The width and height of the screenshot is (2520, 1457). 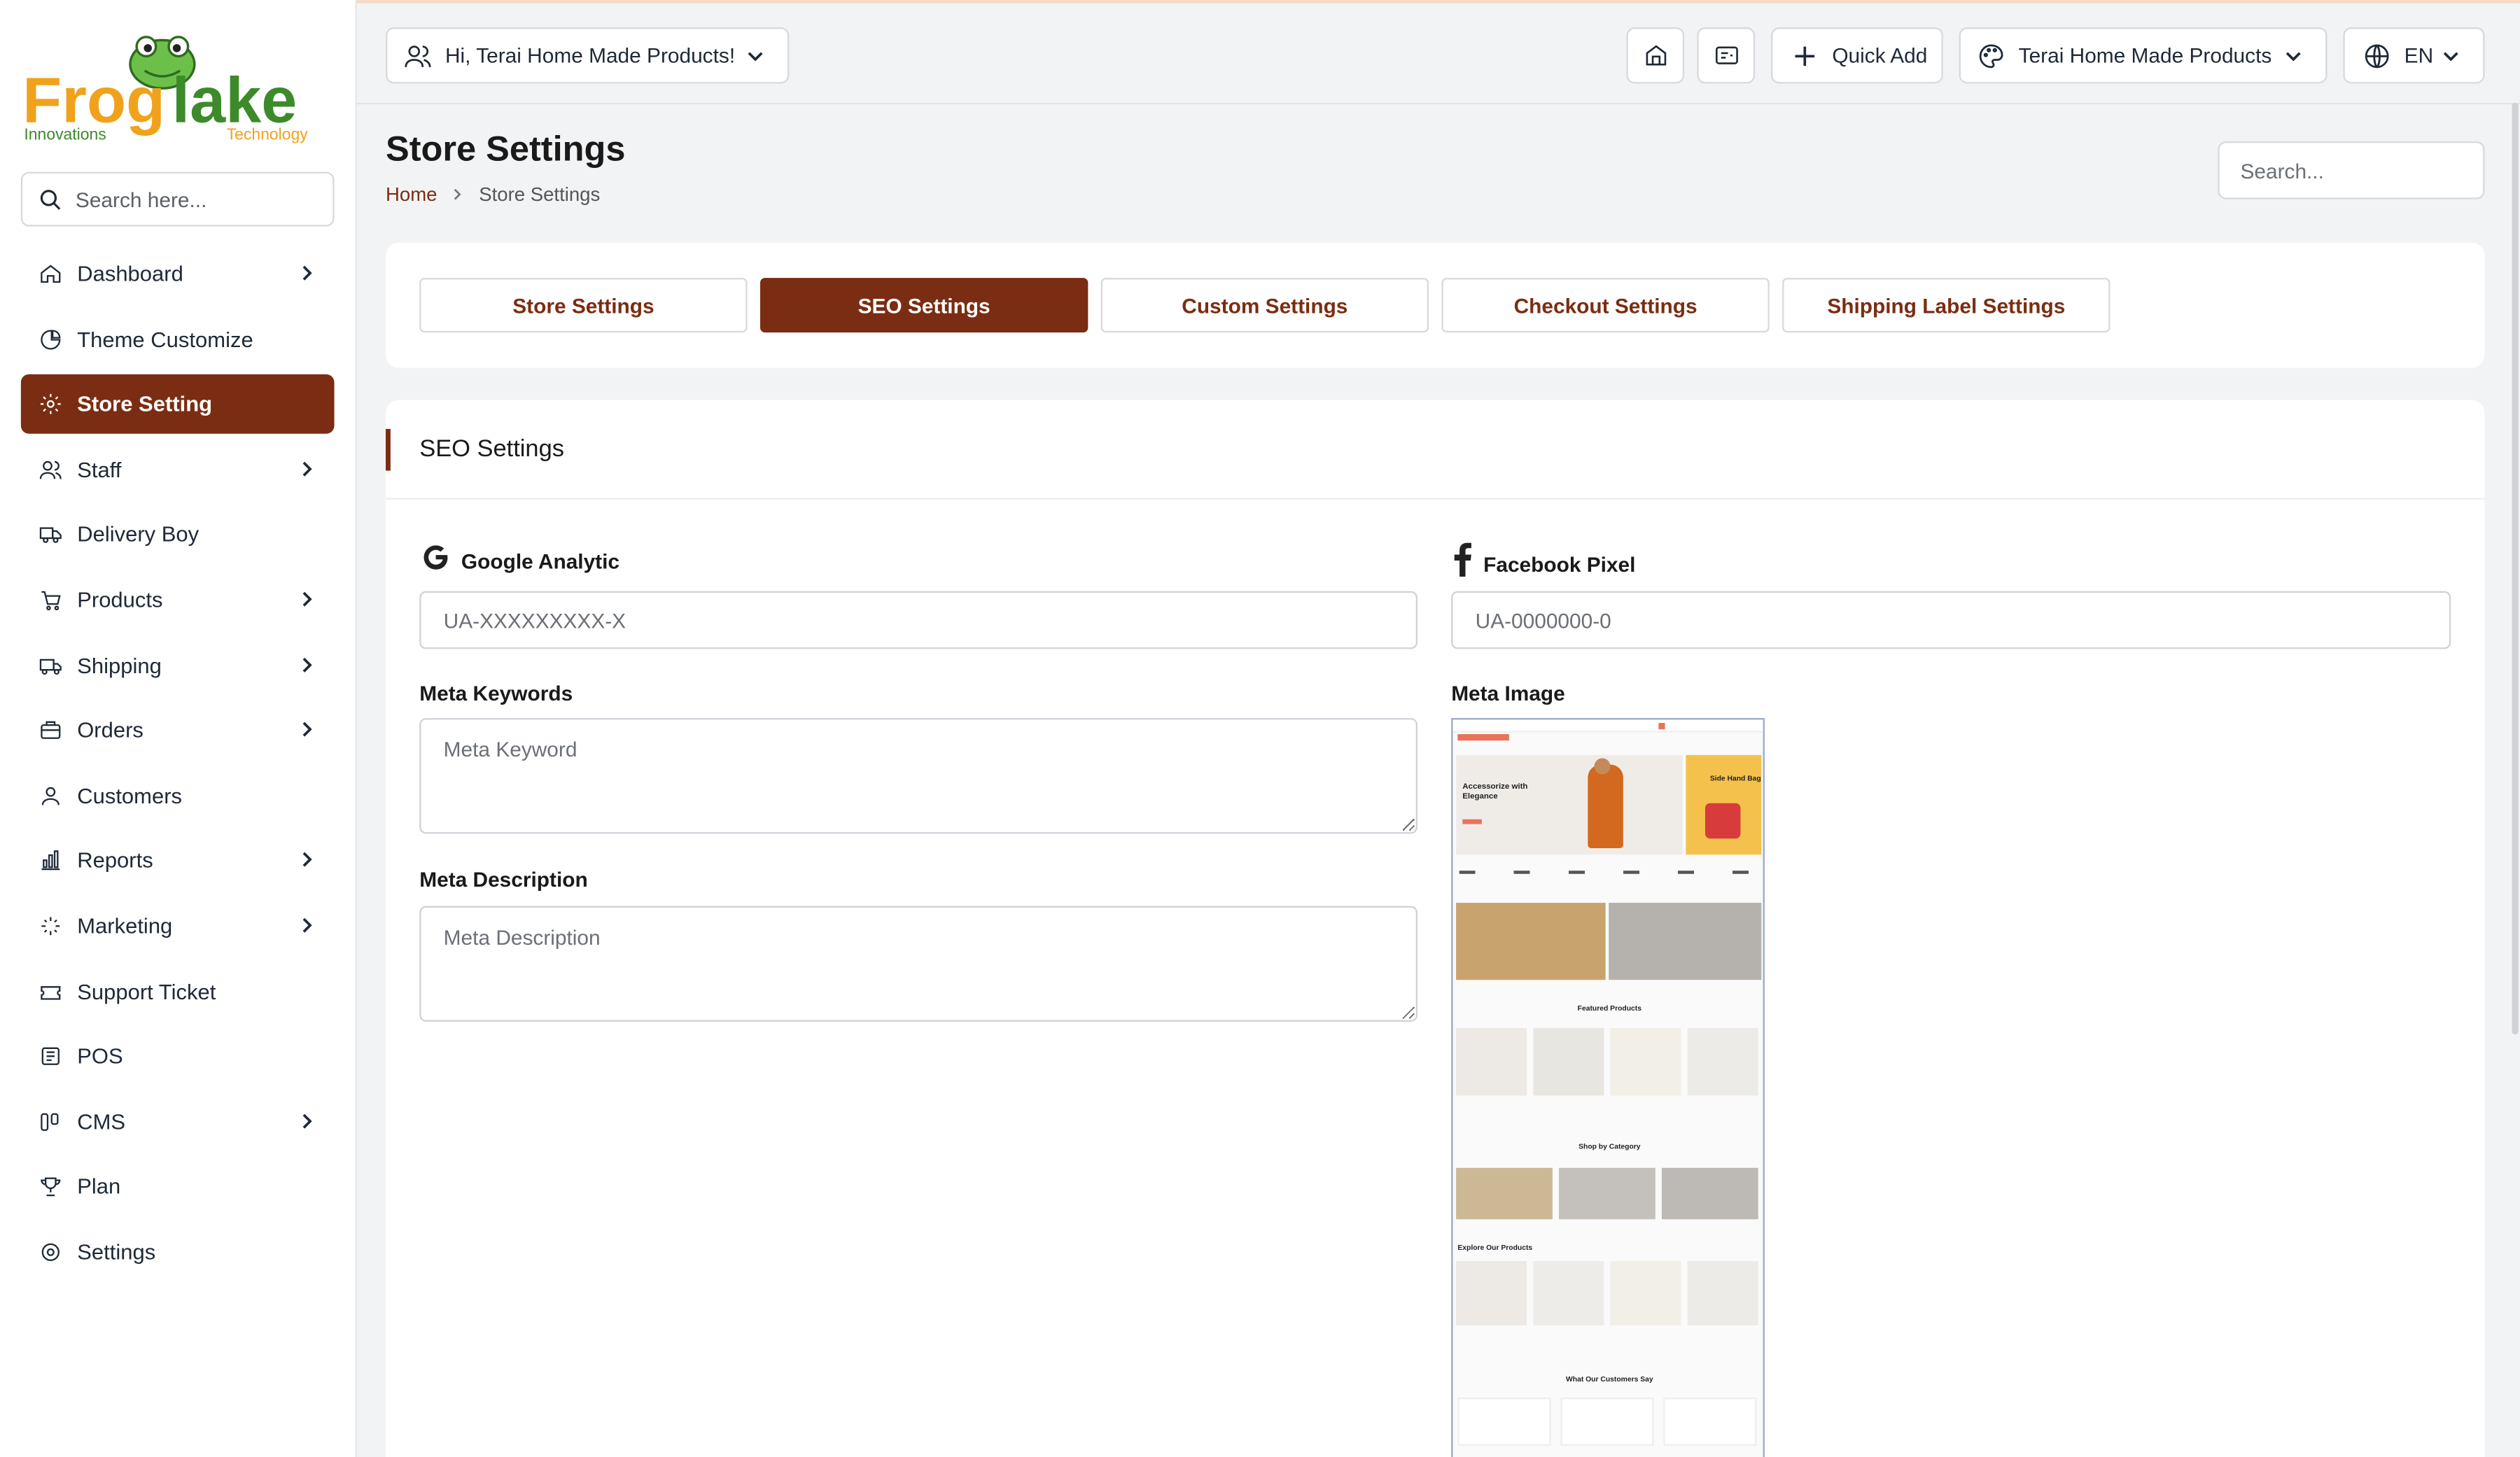 What do you see at coordinates (583, 305) in the screenshot?
I see `tab-store-settings: Store Settings` at bounding box center [583, 305].